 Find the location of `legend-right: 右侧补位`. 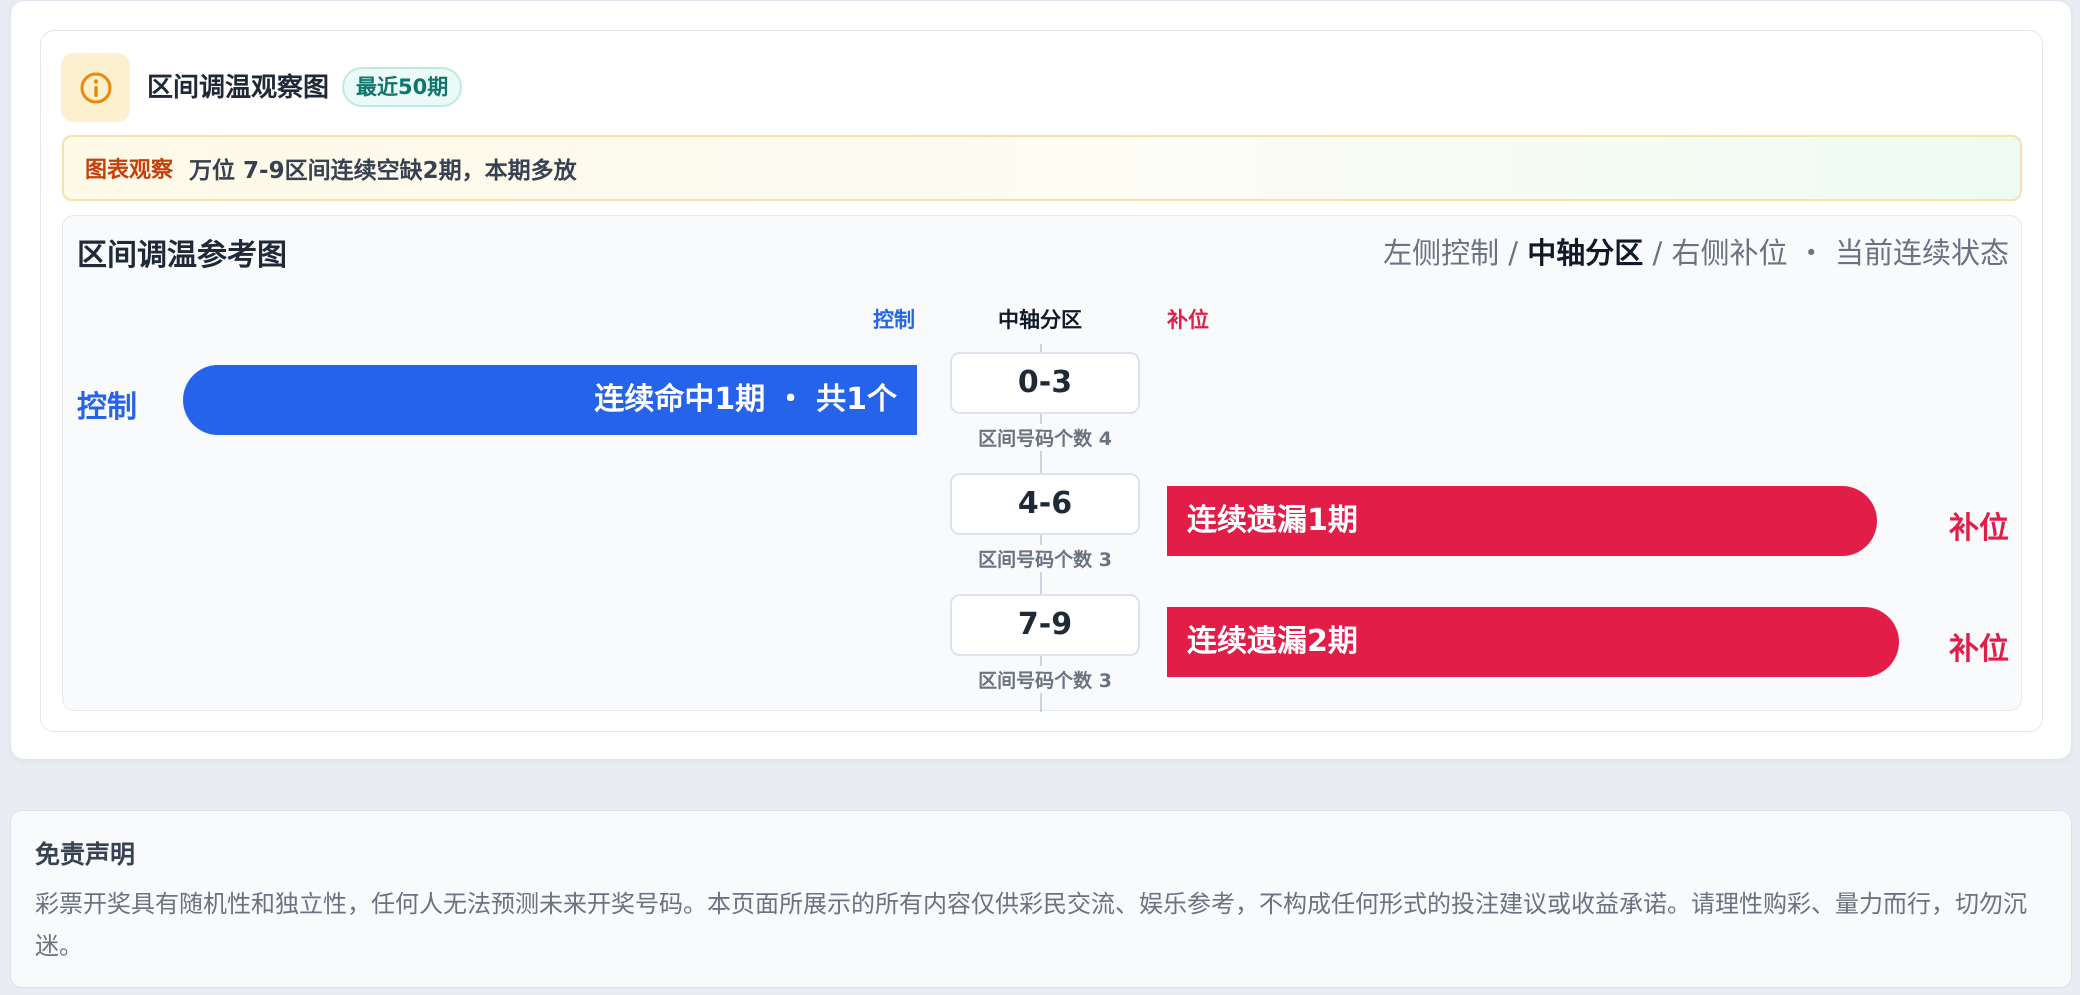

legend-right: 右侧补位 is located at coordinates (1729, 253).